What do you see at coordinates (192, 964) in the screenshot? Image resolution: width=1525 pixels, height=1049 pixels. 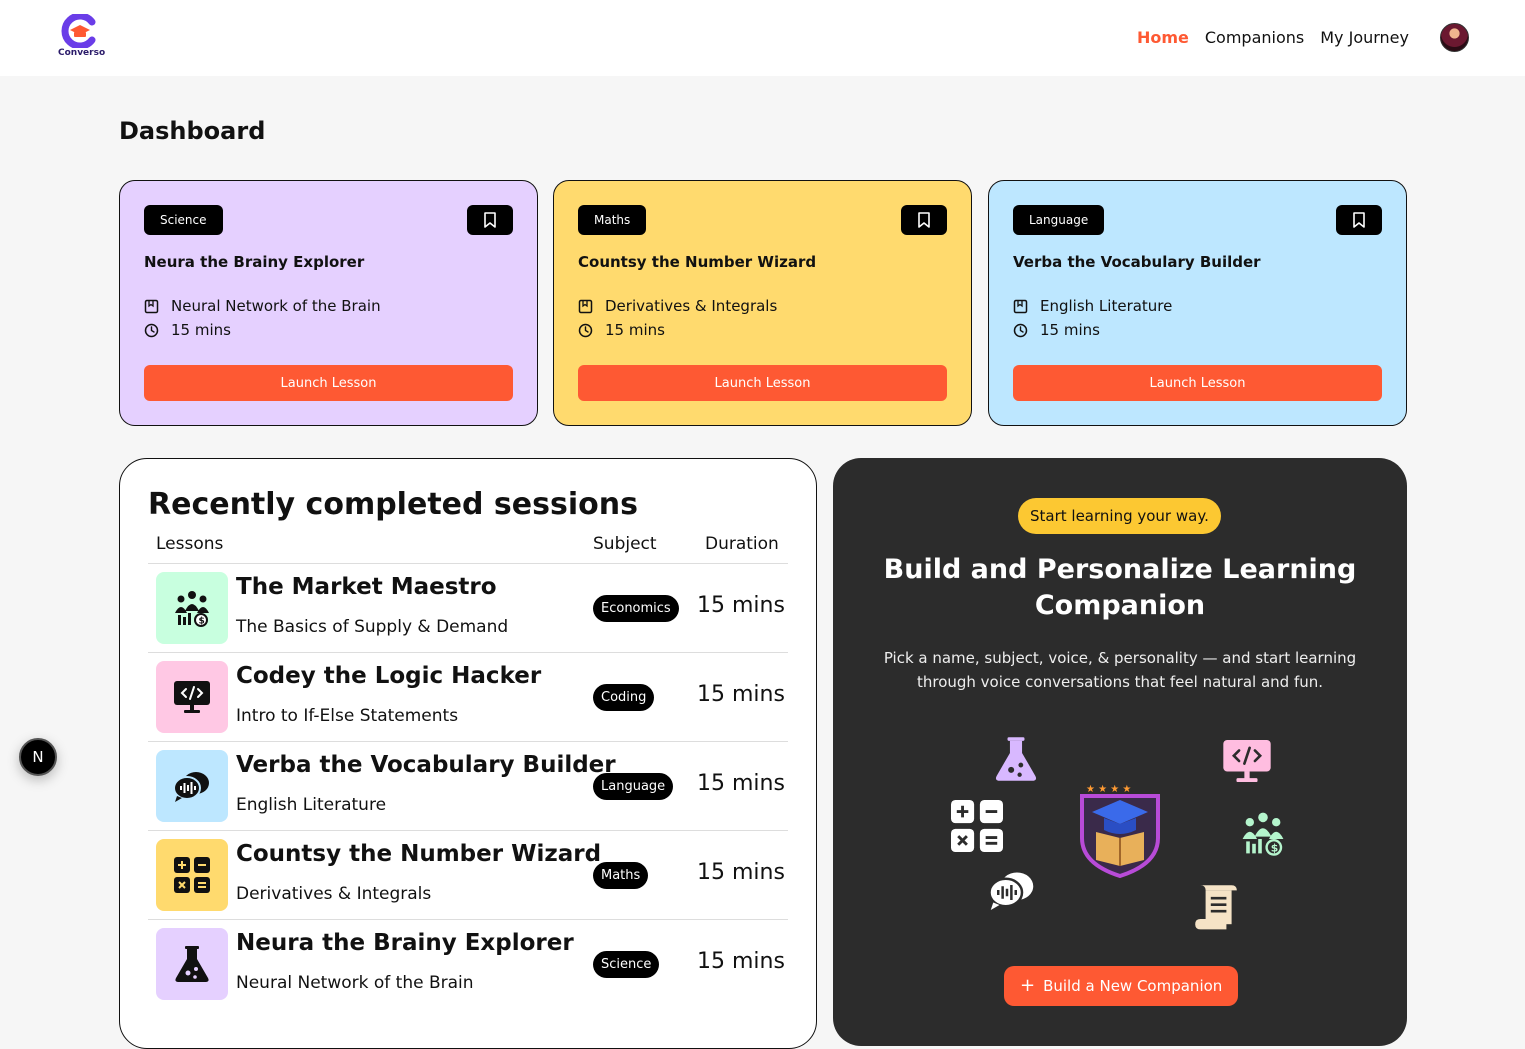 I see `science-icon` at bounding box center [192, 964].